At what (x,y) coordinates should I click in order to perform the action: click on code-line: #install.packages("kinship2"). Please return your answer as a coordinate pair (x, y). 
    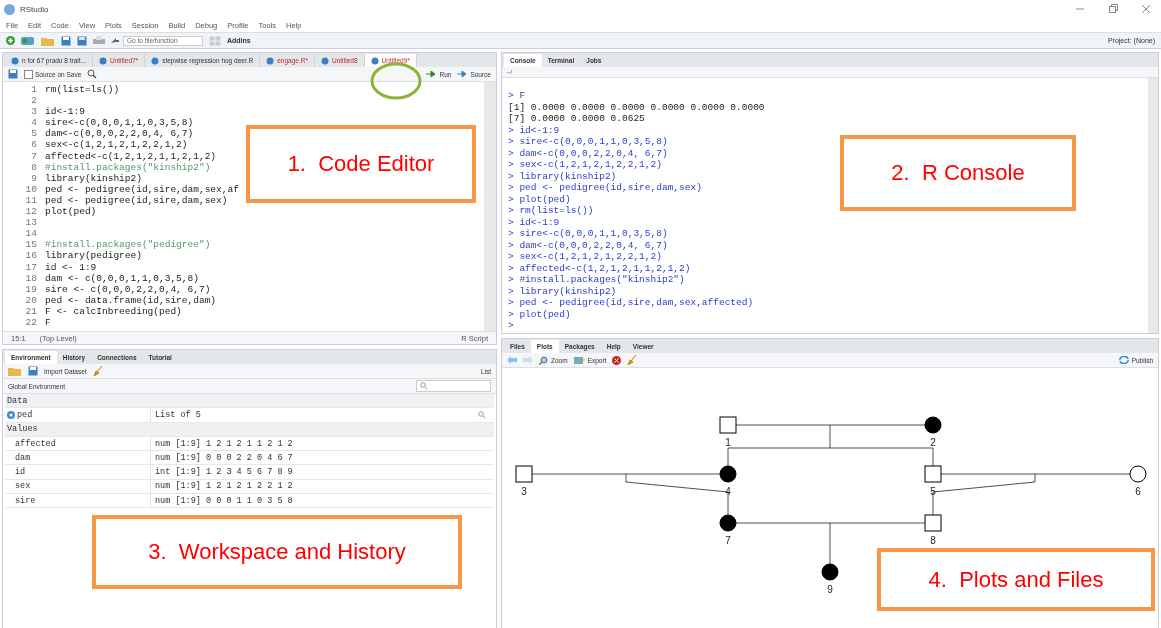
    Looking at the image, I should click on (128, 167).